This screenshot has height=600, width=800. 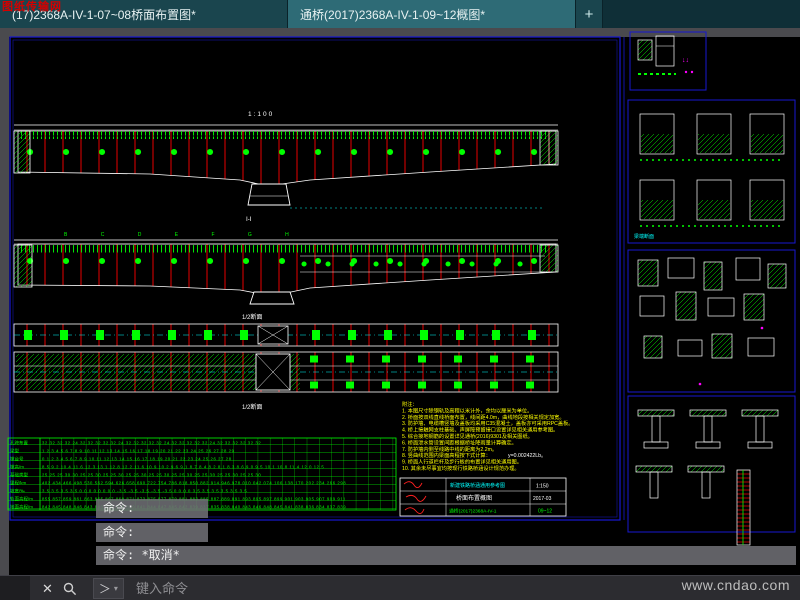 I want to click on note-line: 4. 桥上接触网支柱基础、声屏障预留接口设置详见相关通用参考图。, so click(x=480, y=430).